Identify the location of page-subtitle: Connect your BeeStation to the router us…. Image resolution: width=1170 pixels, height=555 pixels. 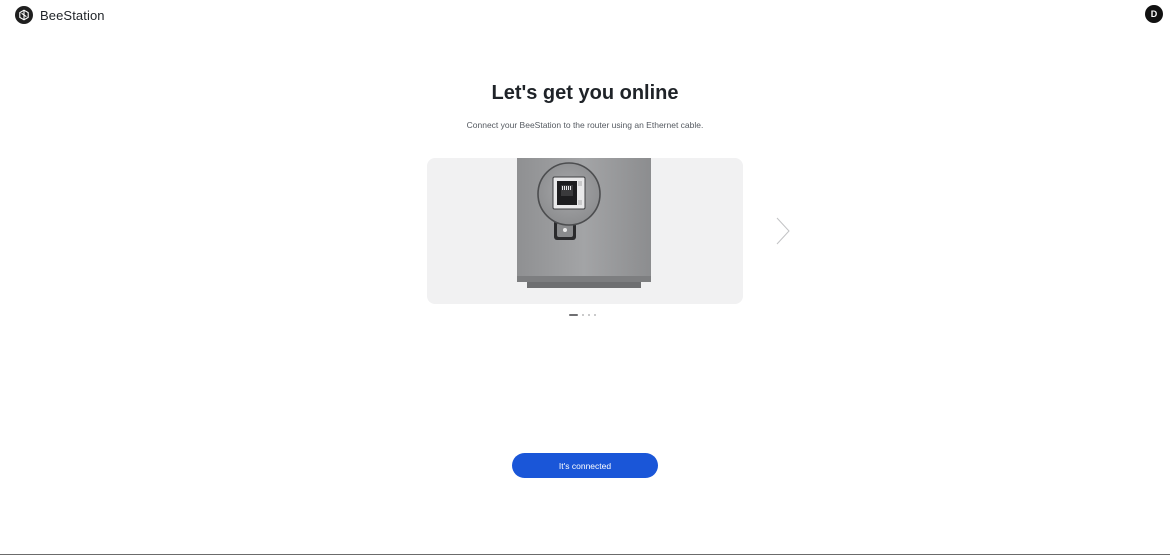
(585, 125).